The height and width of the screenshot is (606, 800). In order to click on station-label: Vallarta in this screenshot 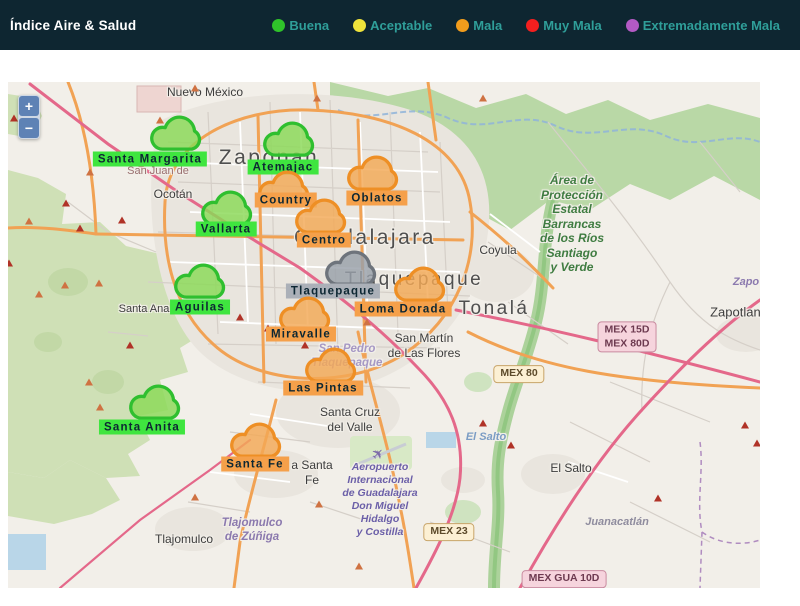, I will do `click(226, 229)`.